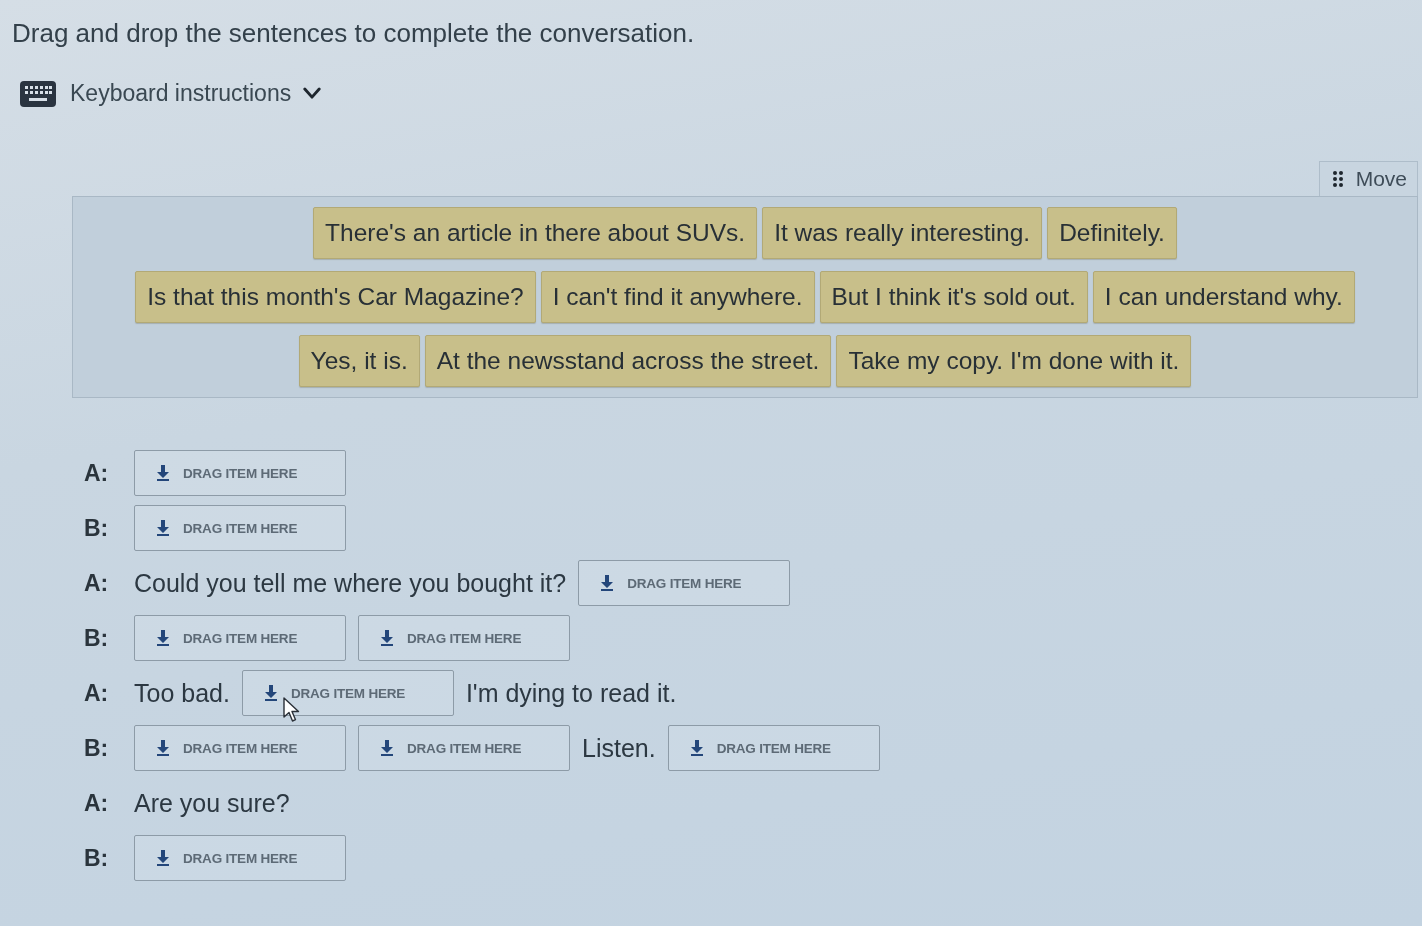 The image size is (1422, 926). What do you see at coordinates (212, 803) in the screenshot?
I see `dialogue-text: Are you sure?` at bounding box center [212, 803].